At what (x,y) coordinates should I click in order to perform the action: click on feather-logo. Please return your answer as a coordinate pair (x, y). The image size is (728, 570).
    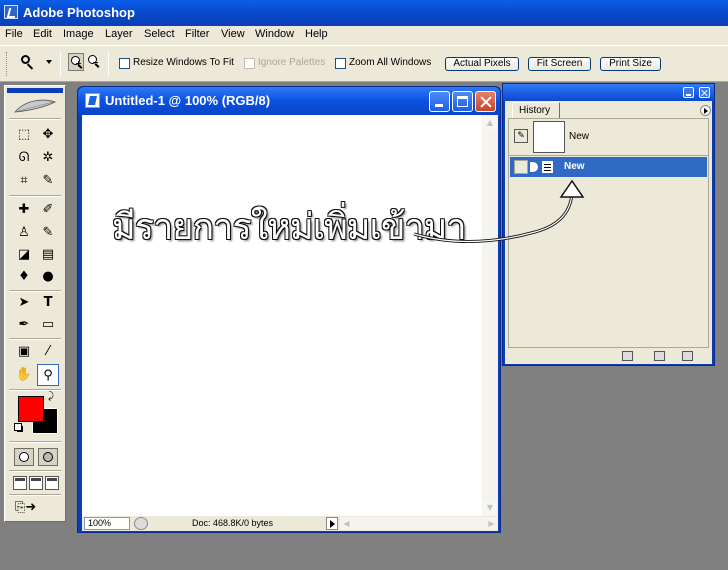
    Looking at the image, I should click on (35, 106).